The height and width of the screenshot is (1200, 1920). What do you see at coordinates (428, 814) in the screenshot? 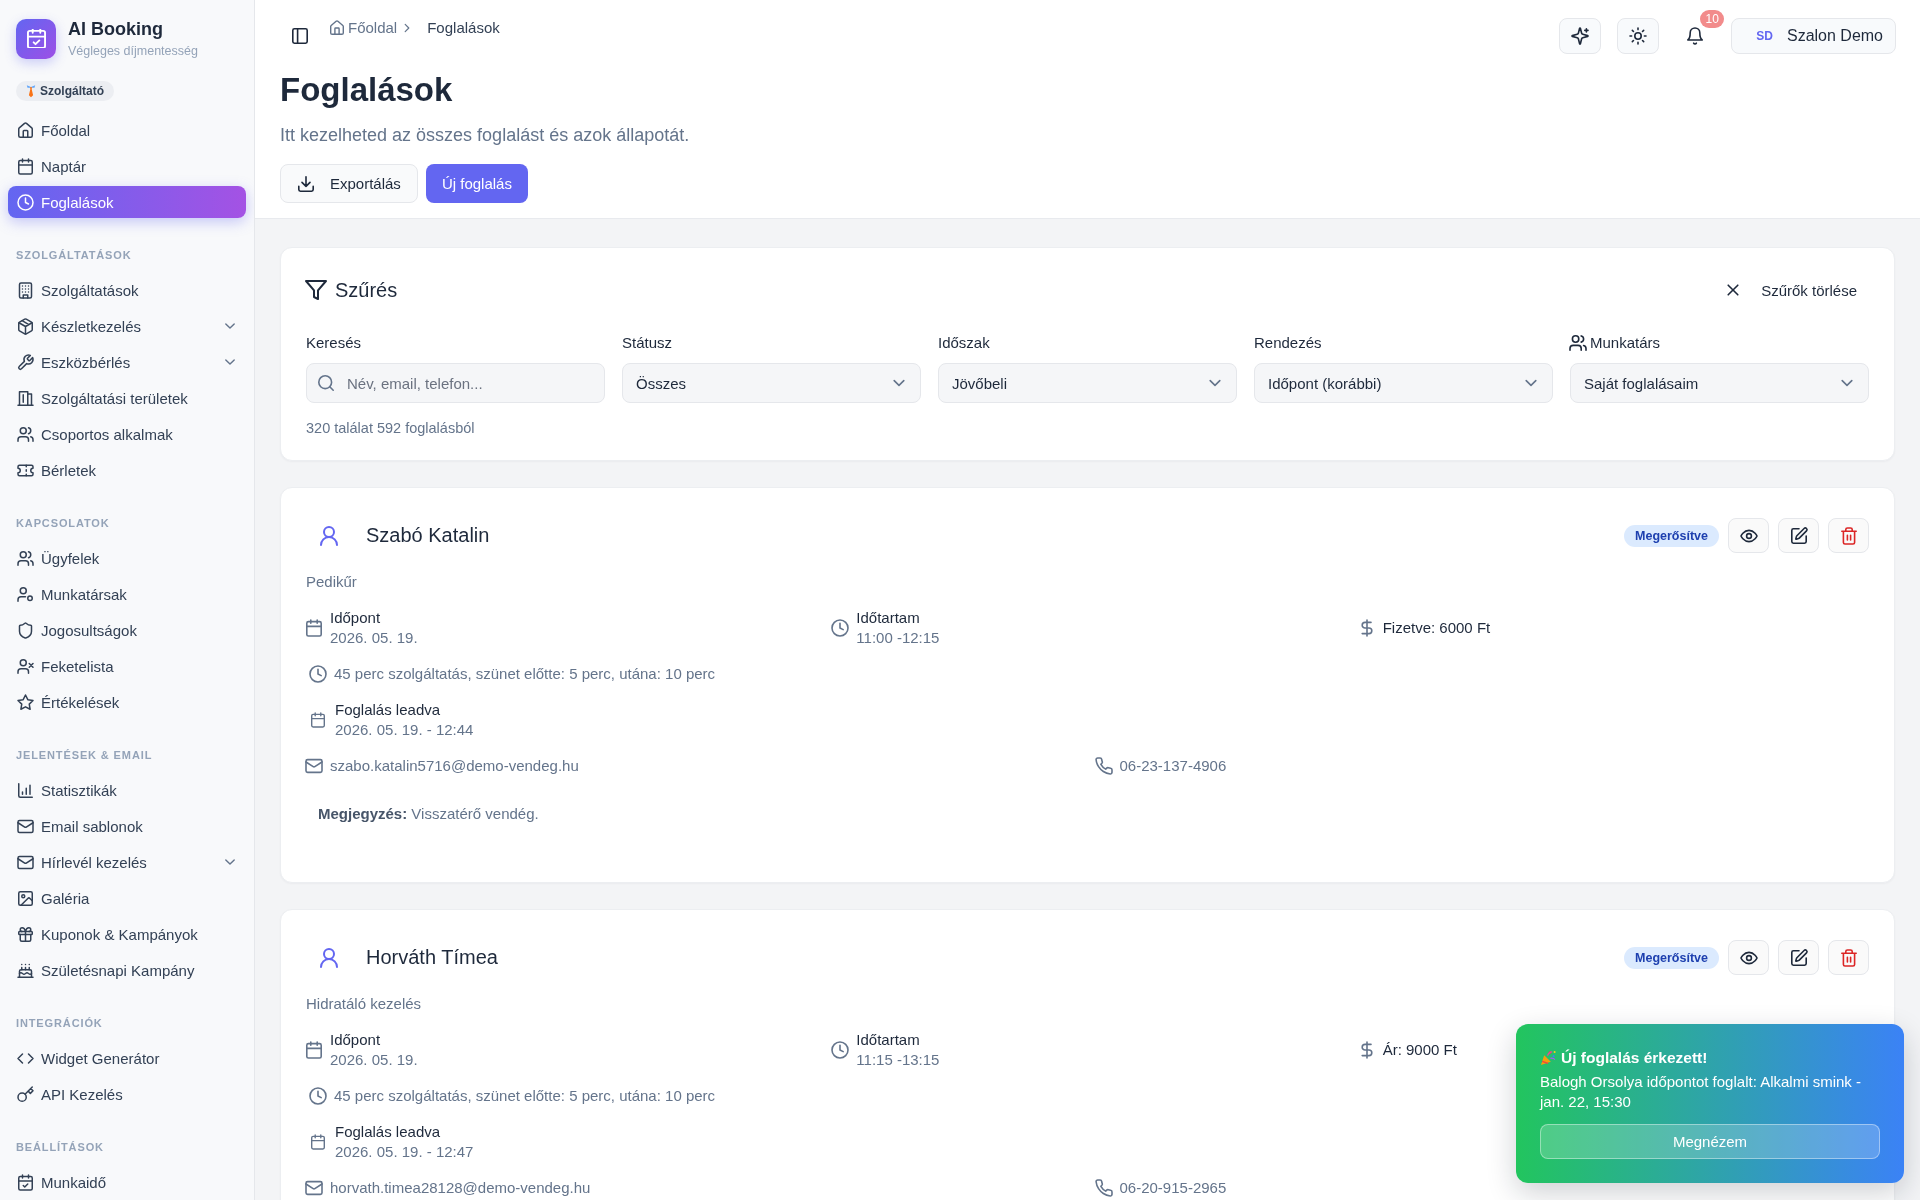
I see `booking-note: Megjegyzés: Visszatérő vendég.` at bounding box center [428, 814].